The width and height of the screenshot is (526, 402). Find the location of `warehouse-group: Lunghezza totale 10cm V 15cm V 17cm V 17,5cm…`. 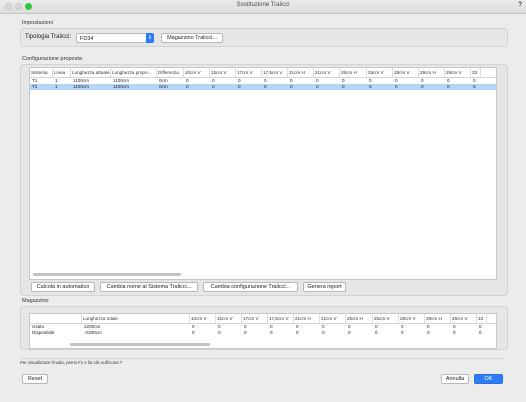

warehouse-group: Lunghezza totale 10cm V 15cm V 17cm V 17,5cm… is located at coordinates (264, 328).